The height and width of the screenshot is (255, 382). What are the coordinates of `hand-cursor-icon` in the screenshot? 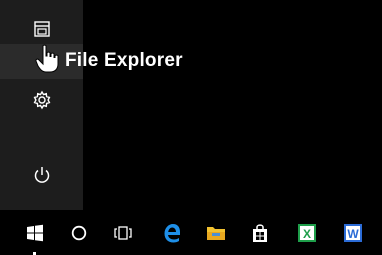 It's located at (48, 59).